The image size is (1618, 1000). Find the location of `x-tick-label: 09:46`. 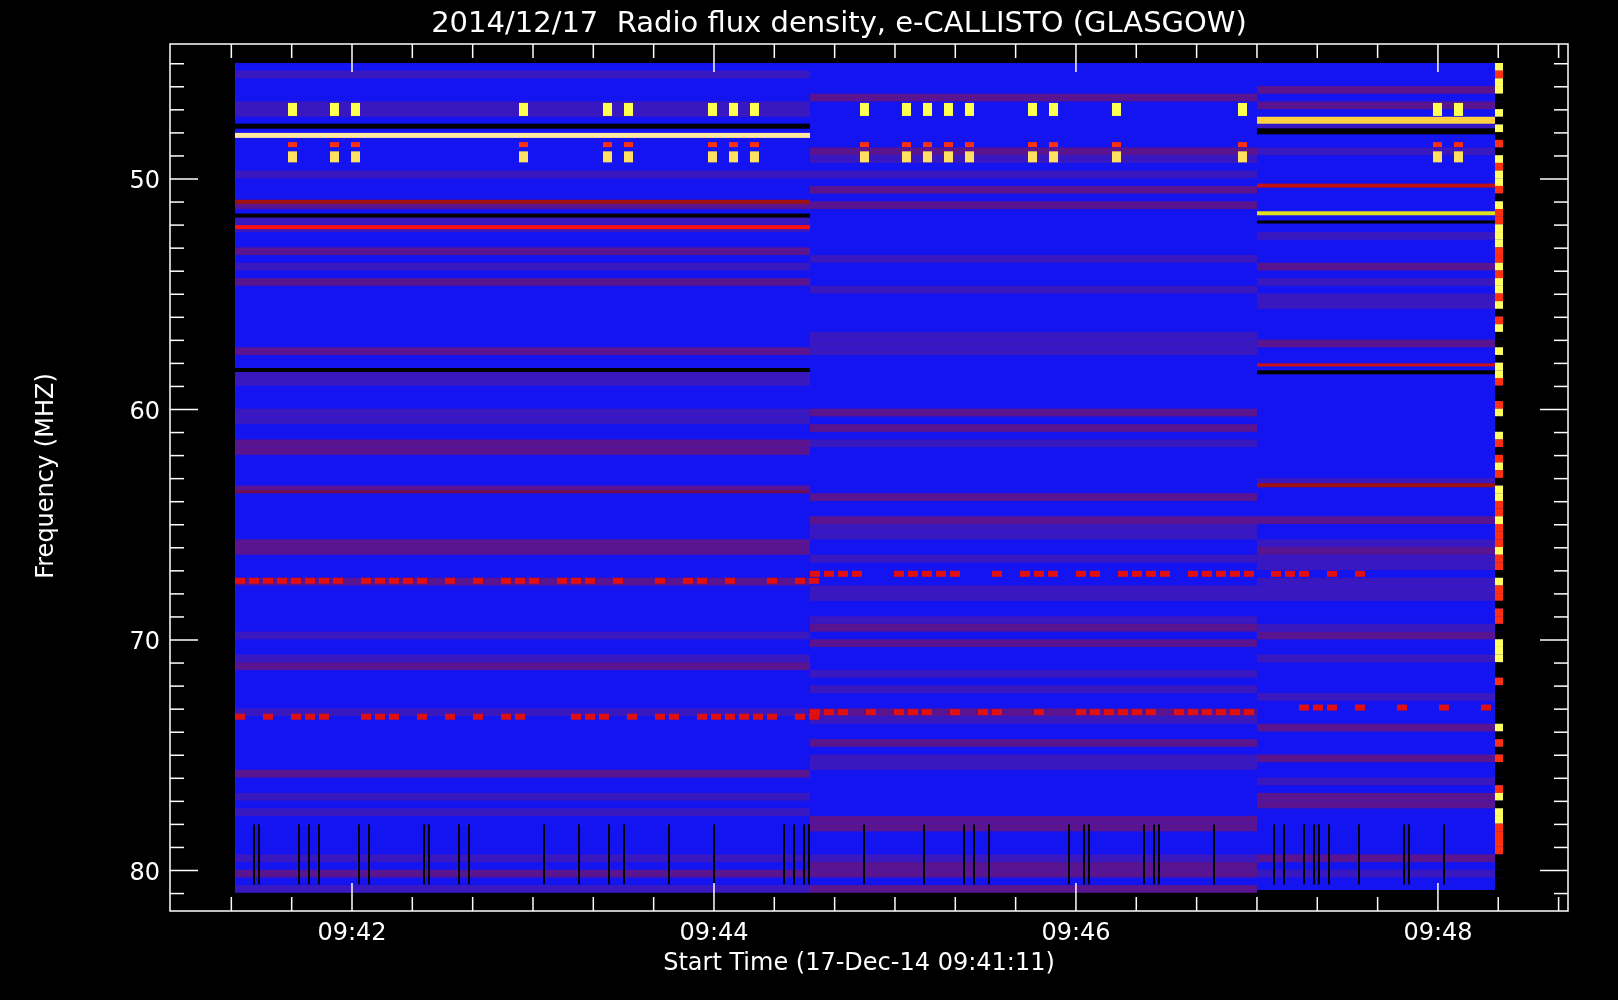

x-tick-label: 09:46 is located at coordinates (1076, 932).